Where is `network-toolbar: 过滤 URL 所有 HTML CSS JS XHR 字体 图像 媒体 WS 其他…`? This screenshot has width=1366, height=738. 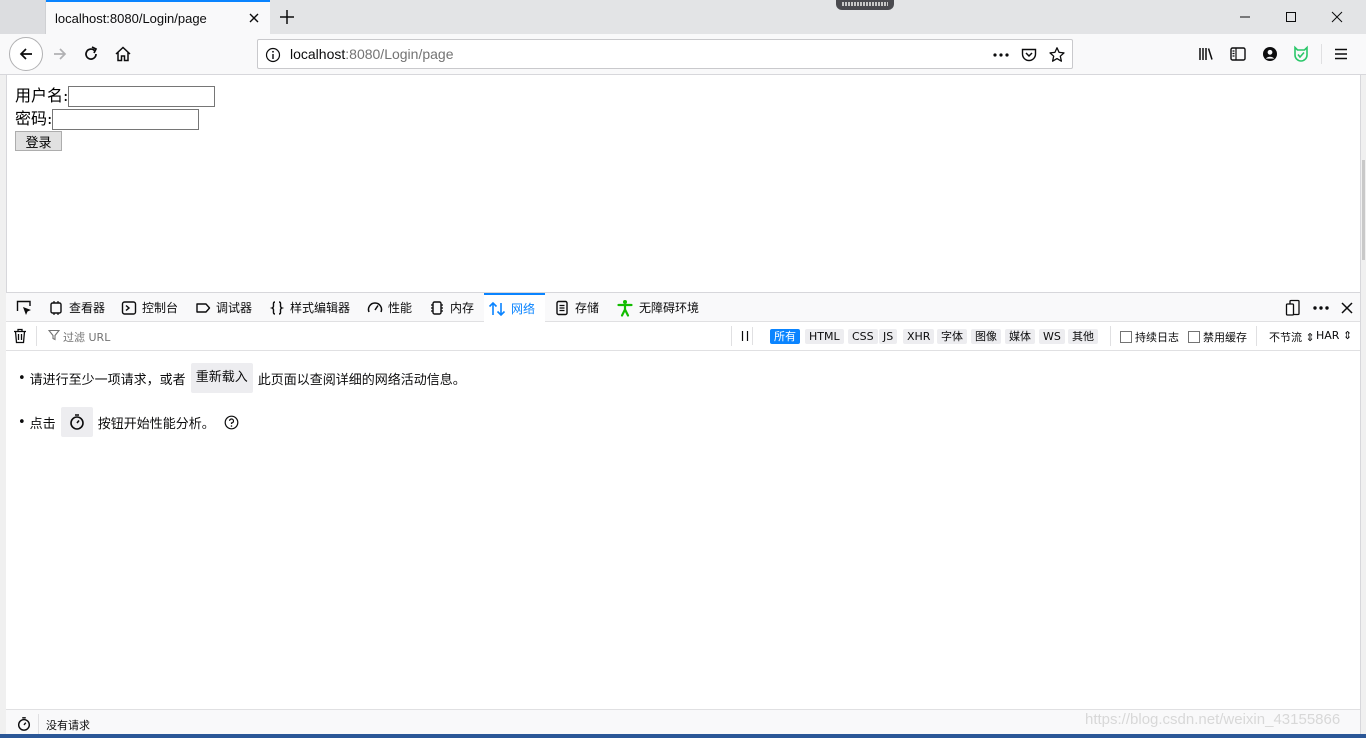
network-toolbar: 过滤 URL 所有 HTML CSS JS XHR 字体 图像 媒体 WS 其他… is located at coordinates (683, 336).